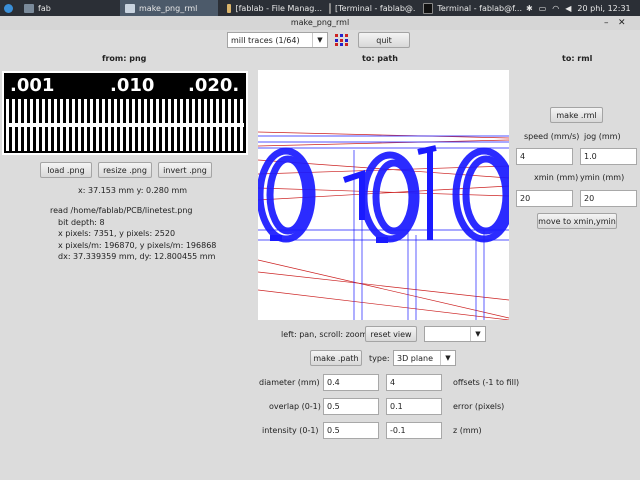 This screenshot has width=640, height=480. What do you see at coordinates (137, 245) in the screenshot?
I see `info-line: x pixels/m: 196870, y pixels/m: 196868` at bounding box center [137, 245].